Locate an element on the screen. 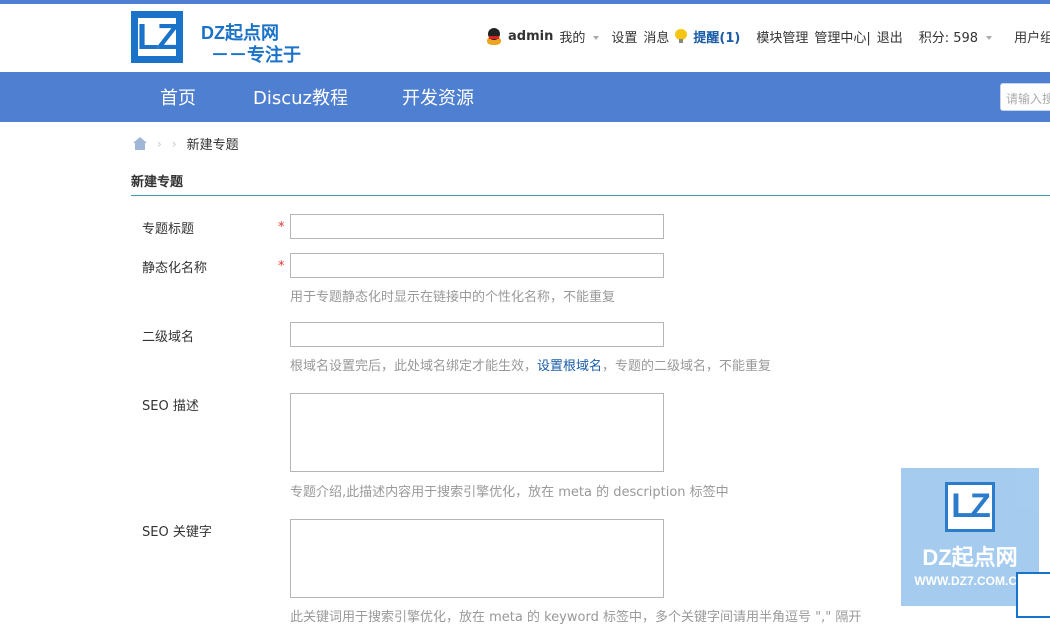 This screenshot has width=1050, height=625. title-divider is located at coordinates (590, 195).